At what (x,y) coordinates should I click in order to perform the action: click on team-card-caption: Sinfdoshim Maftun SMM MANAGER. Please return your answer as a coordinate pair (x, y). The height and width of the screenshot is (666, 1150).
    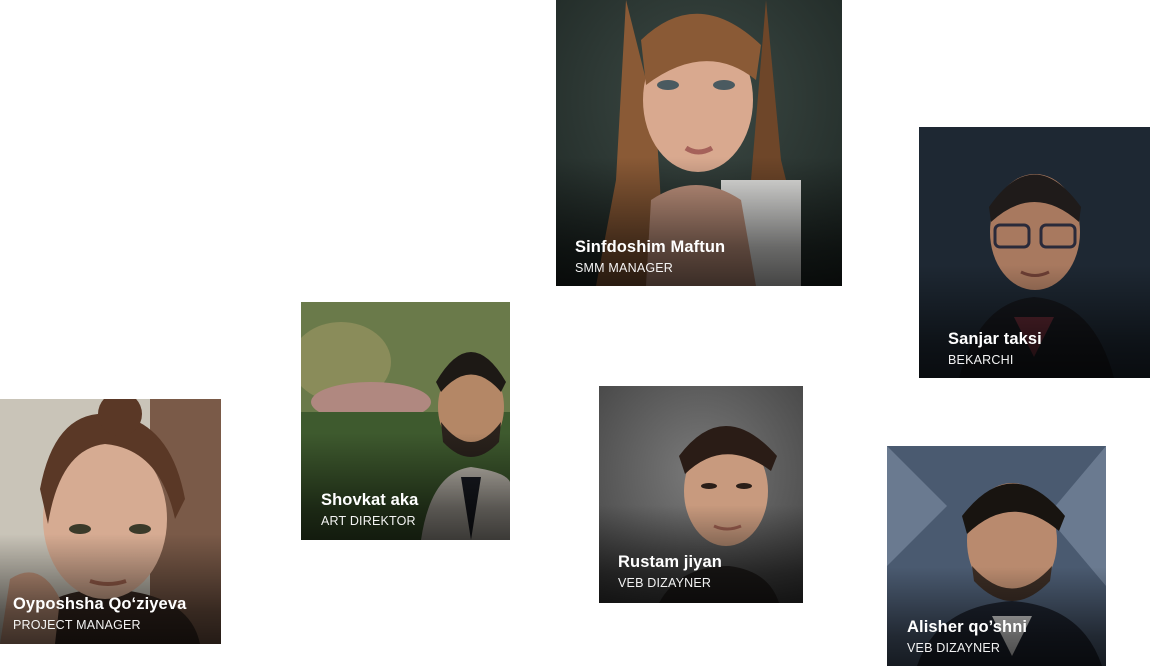
    Looking at the image, I should click on (650, 256).